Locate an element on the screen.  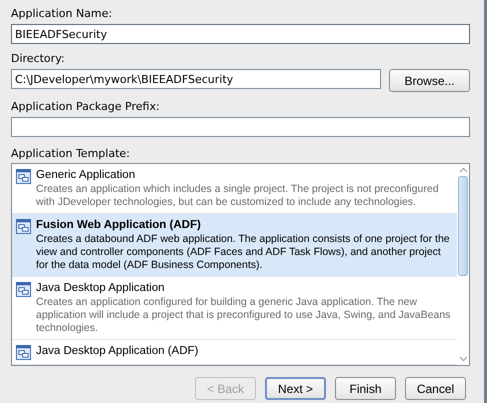
template-title: Java Desktop Application (ADF) is located at coordinates (117, 351).